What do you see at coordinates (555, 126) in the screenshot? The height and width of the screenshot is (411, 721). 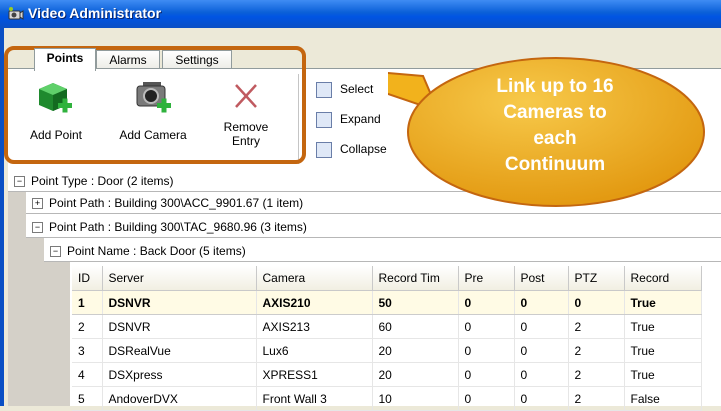 I see `callout-text: Link up to 16 Cameras to each Continuum` at bounding box center [555, 126].